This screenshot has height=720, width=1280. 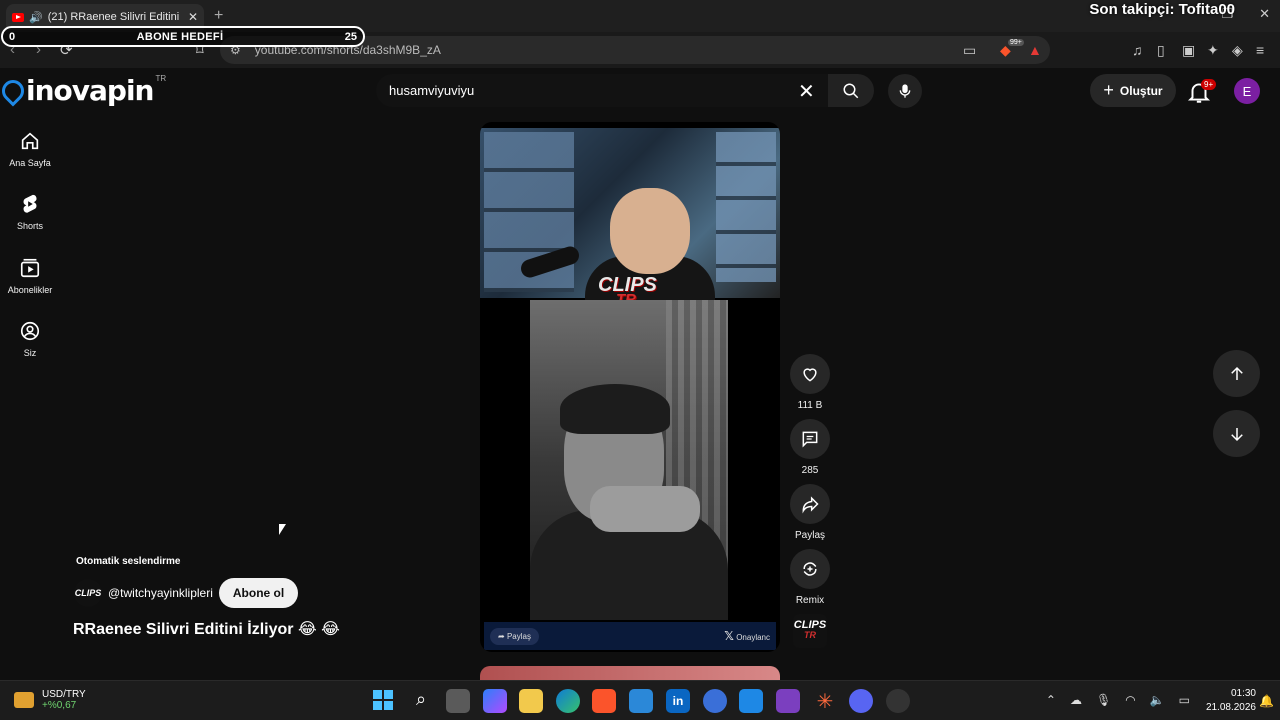 I want to click on vpn-icon: ◈, so click(x=1237, y=50).